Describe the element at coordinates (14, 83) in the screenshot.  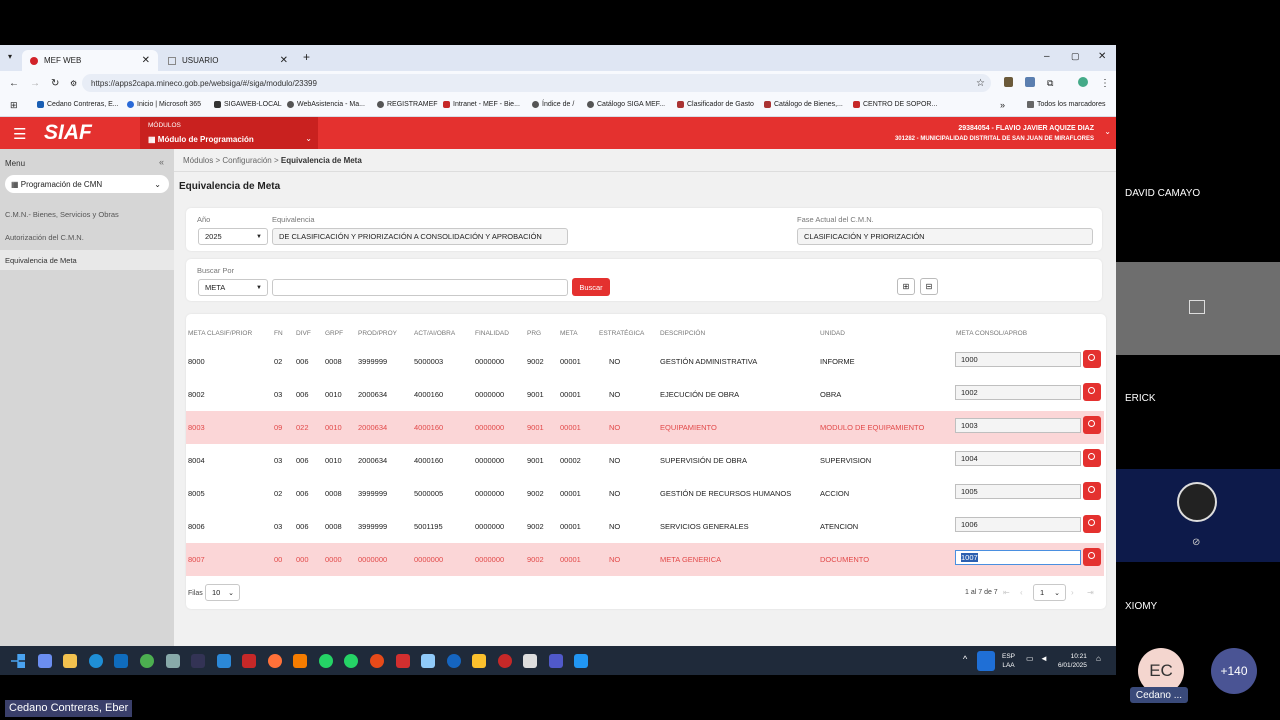
I see `back-icon: ←` at that location.